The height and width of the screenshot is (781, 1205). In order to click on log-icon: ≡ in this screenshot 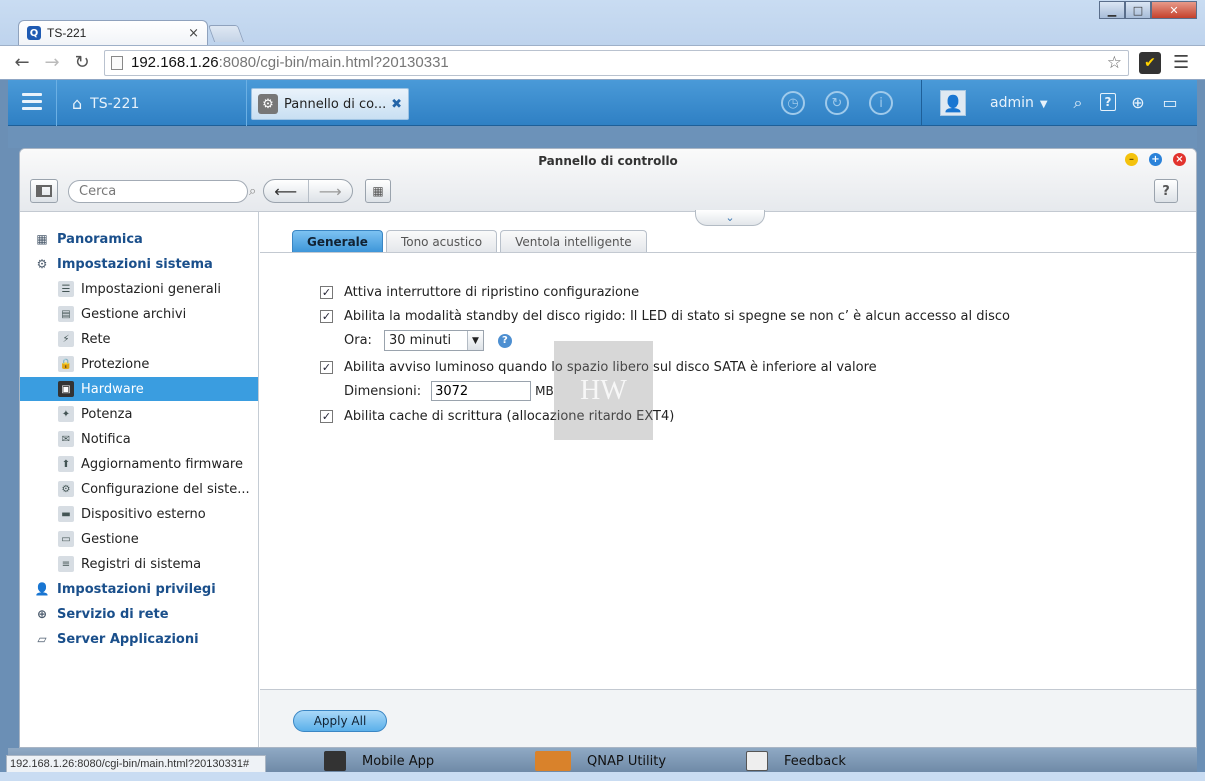, I will do `click(66, 564)`.